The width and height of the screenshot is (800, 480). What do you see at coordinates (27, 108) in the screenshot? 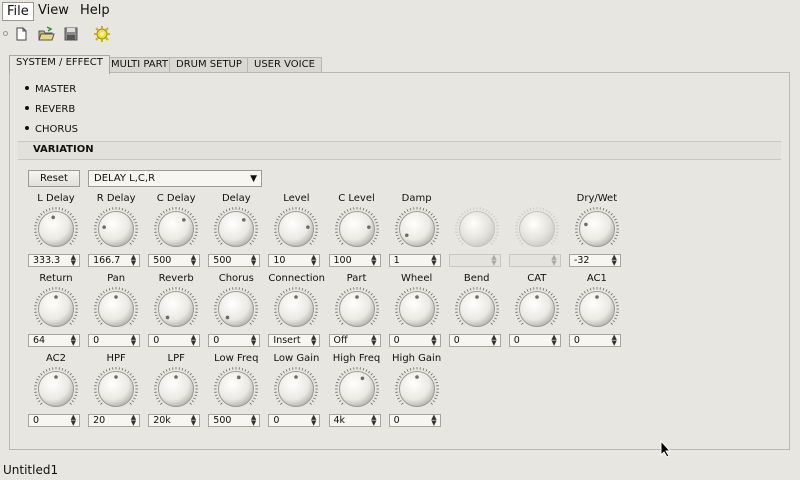
I see `bullet-icon` at bounding box center [27, 108].